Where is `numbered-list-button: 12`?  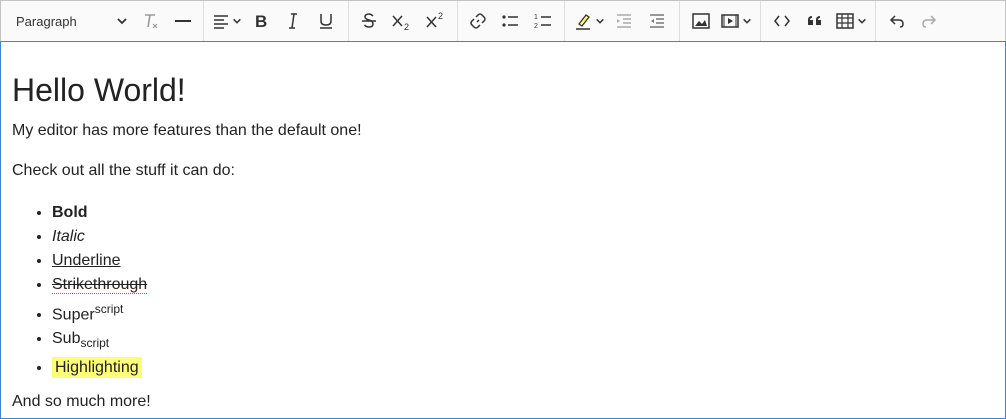
numbered-list-button: 12 is located at coordinates (543, 21).